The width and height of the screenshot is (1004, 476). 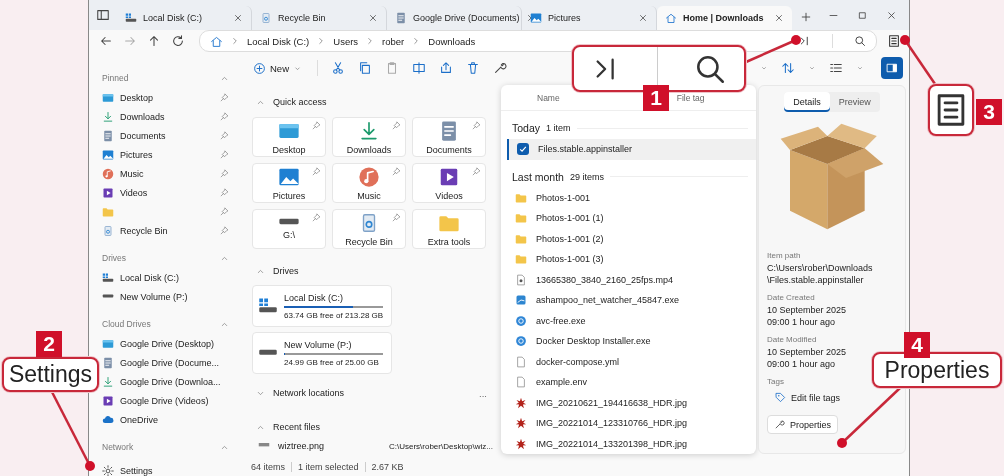 What do you see at coordinates (548, 97) in the screenshot?
I see `column-header: Name` at bounding box center [548, 97].